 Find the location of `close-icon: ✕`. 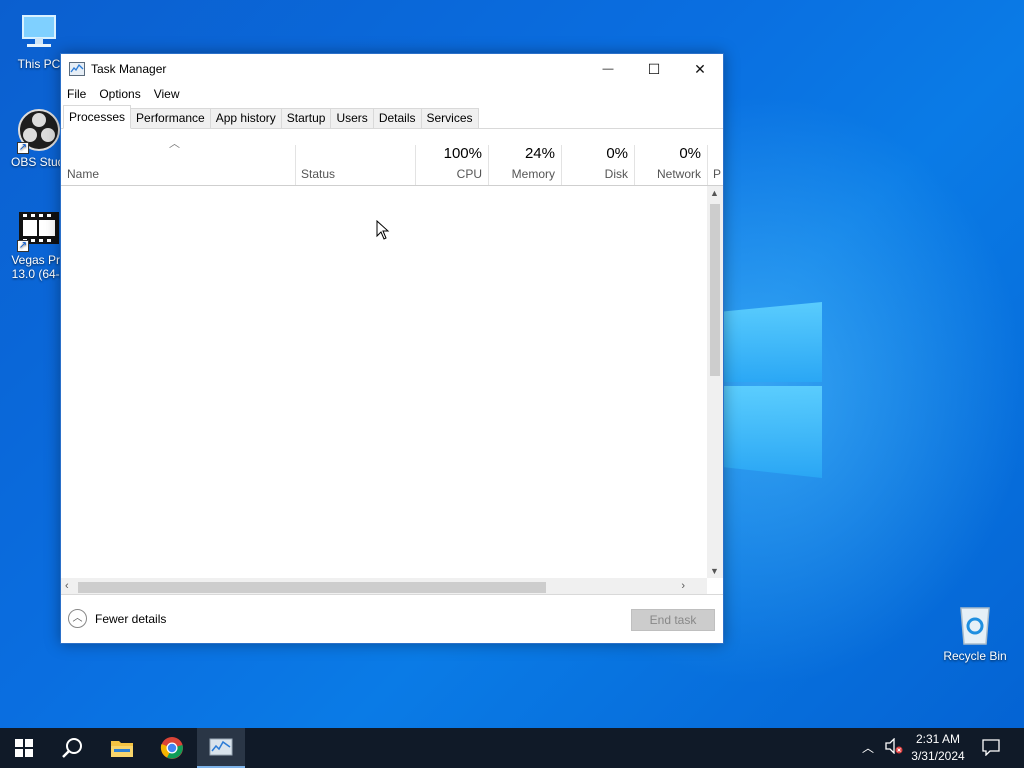

close-icon: ✕ is located at coordinates (700, 68).